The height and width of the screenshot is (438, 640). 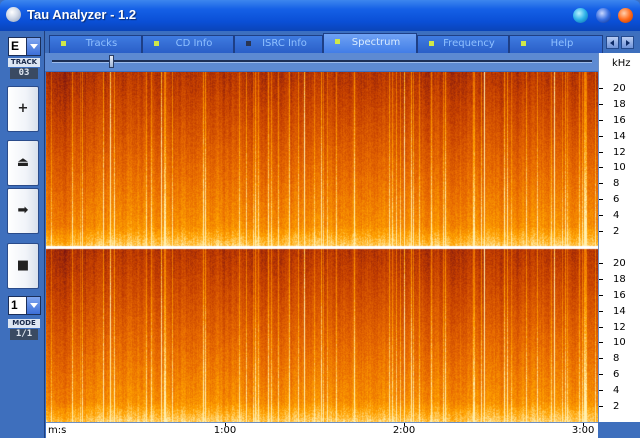 What do you see at coordinates (24, 46) in the screenshot?
I see `drive-select: E` at bounding box center [24, 46].